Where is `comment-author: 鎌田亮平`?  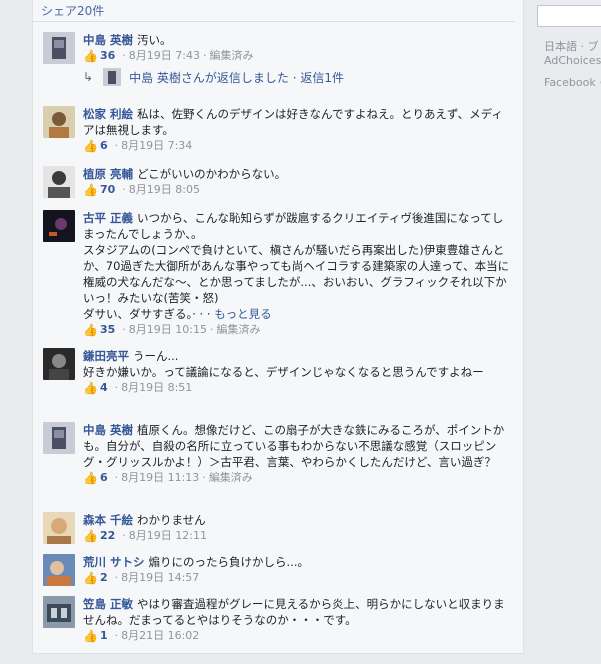
comment-author: 鎌田亮平 is located at coordinates (106, 356).